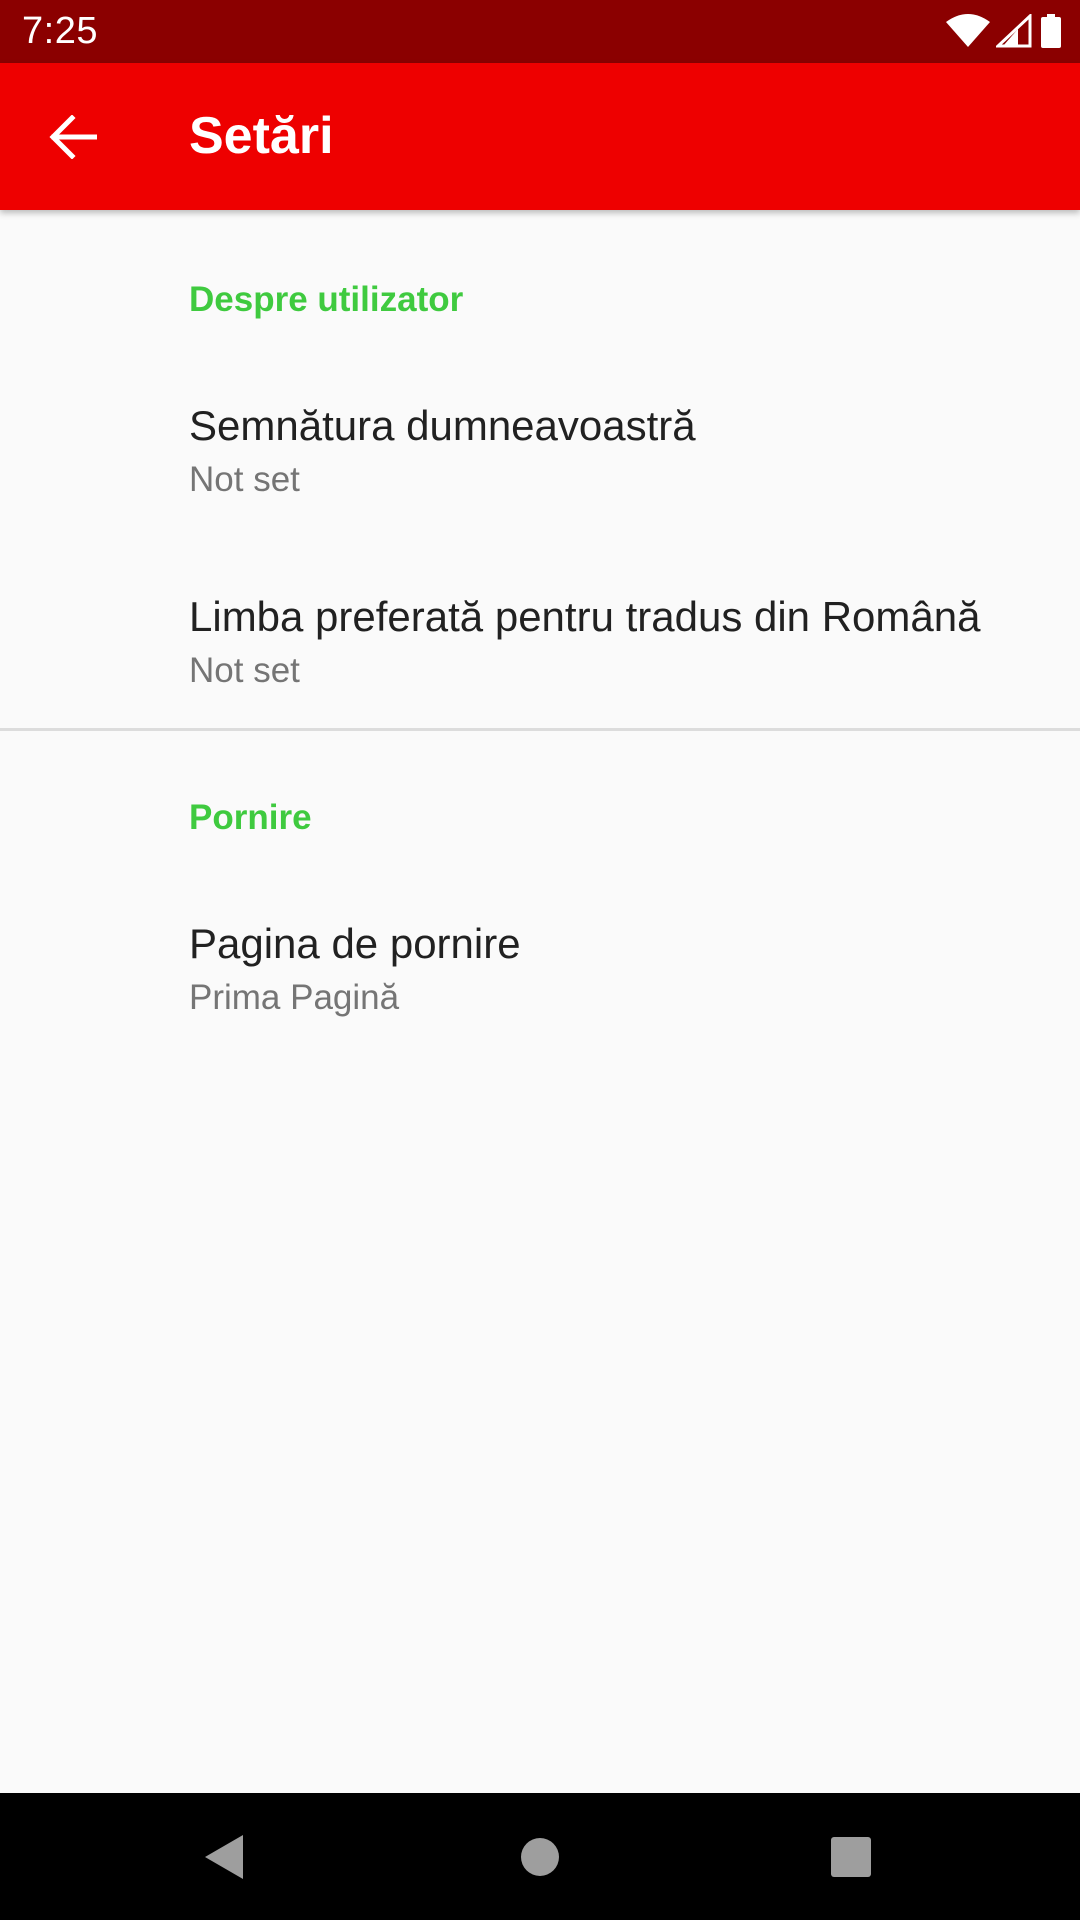  What do you see at coordinates (540, 31) in the screenshot?
I see `status-bar: 7:25` at bounding box center [540, 31].